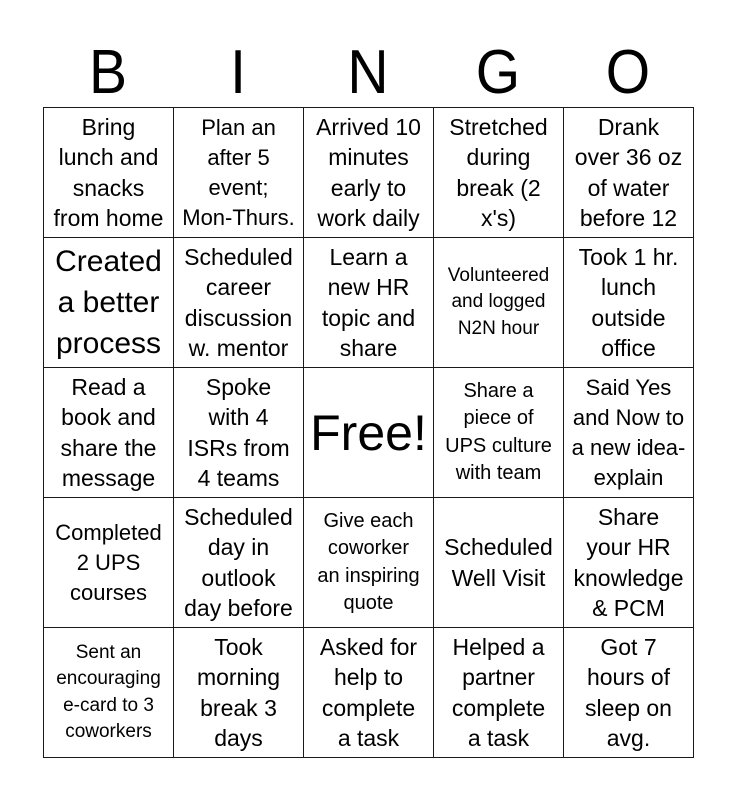 The image size is (736, 800). I want to click on bingo-cell: Said Yes and Now to a new idea- explain, so click(628, 432).